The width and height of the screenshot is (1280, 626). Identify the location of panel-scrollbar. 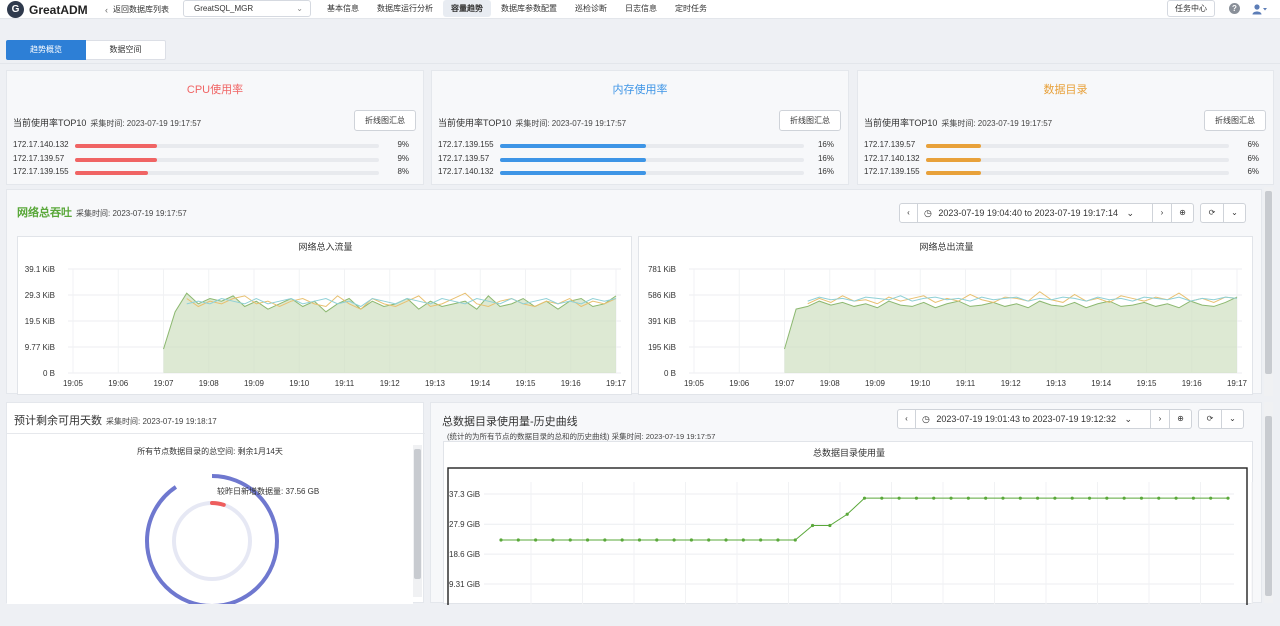
(417, 521).